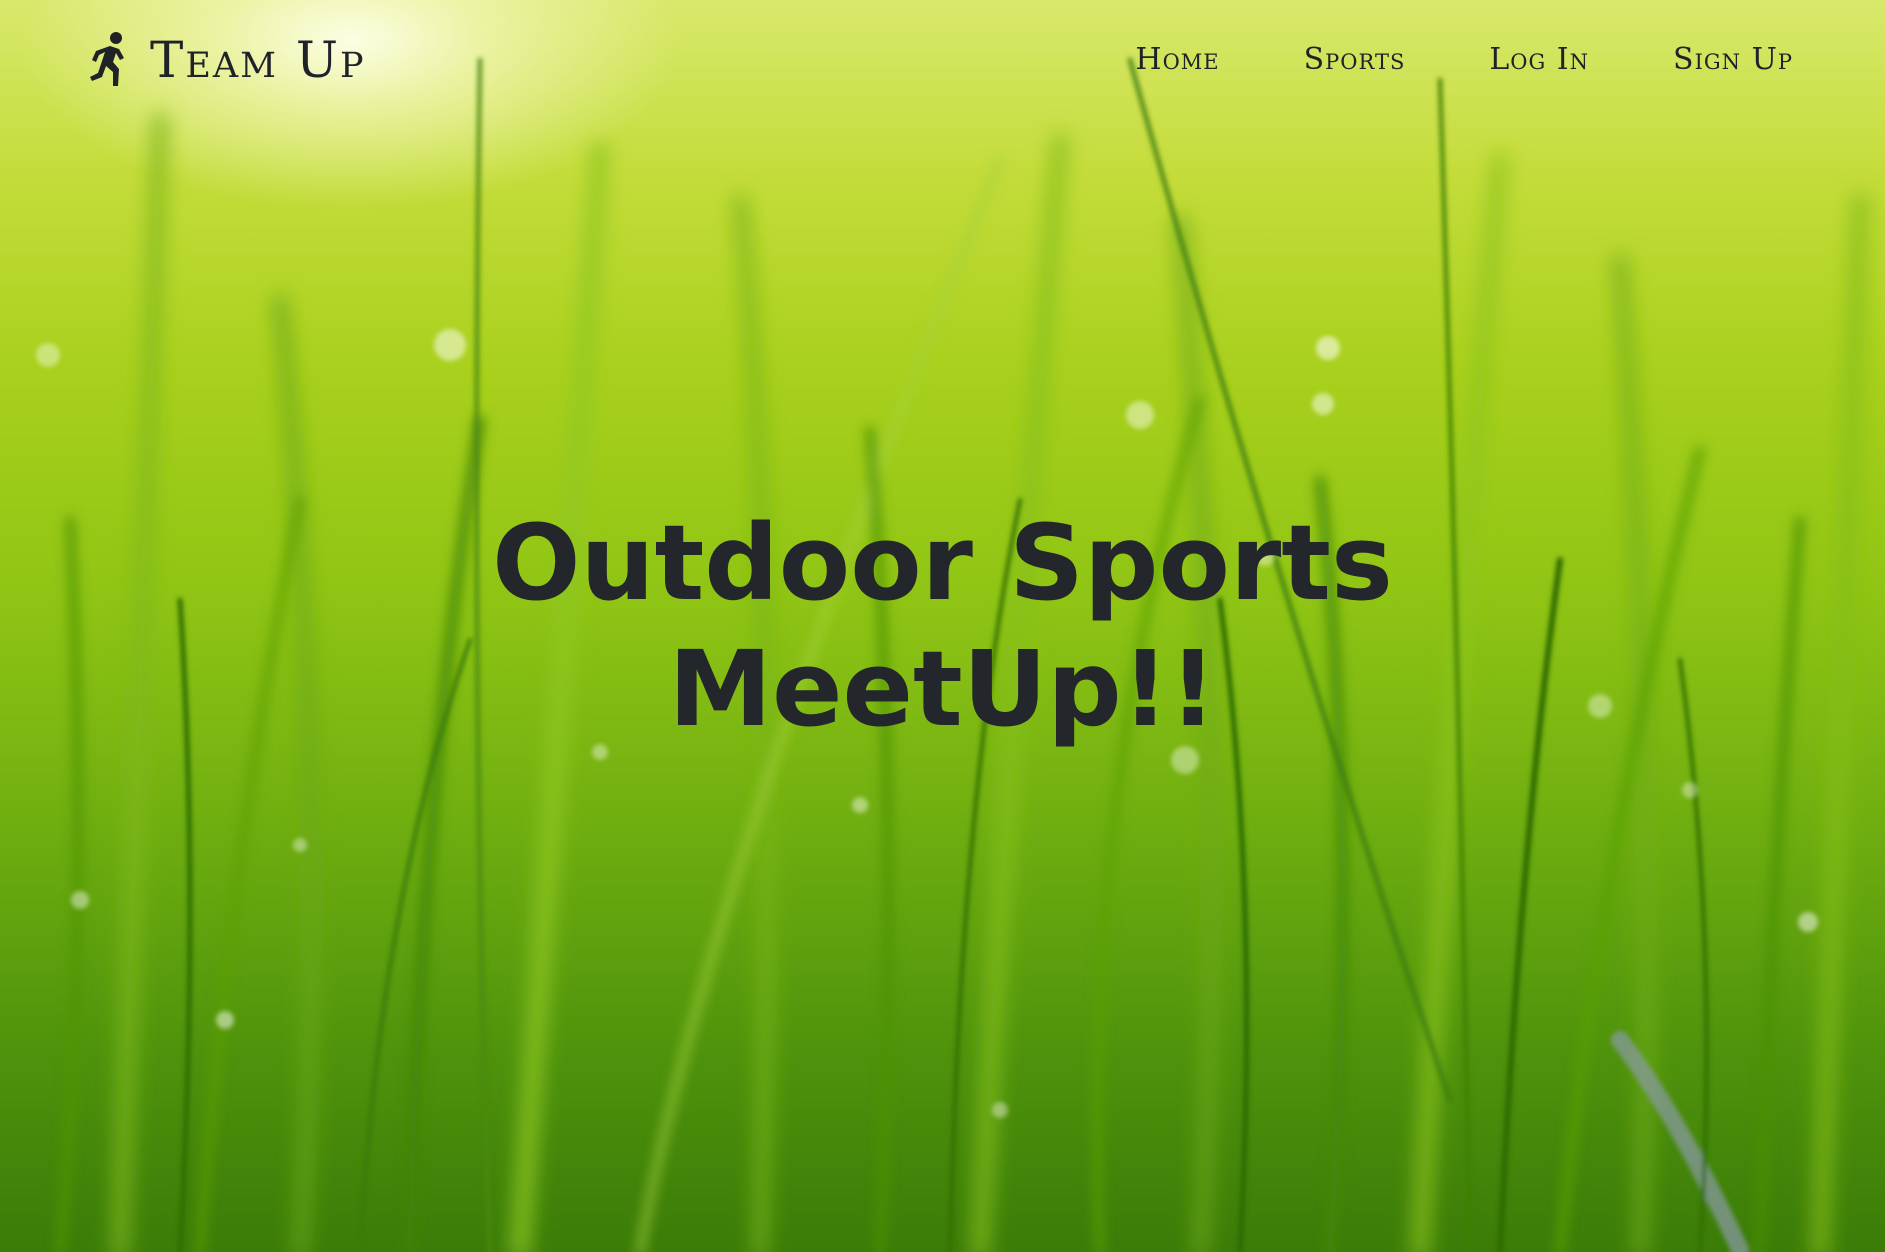 The image size is (1885, 1252). Describe the element at coordinates (942, 689) in the screenshot. I see `hero-headline-line2: MeetUp!!` at that location.